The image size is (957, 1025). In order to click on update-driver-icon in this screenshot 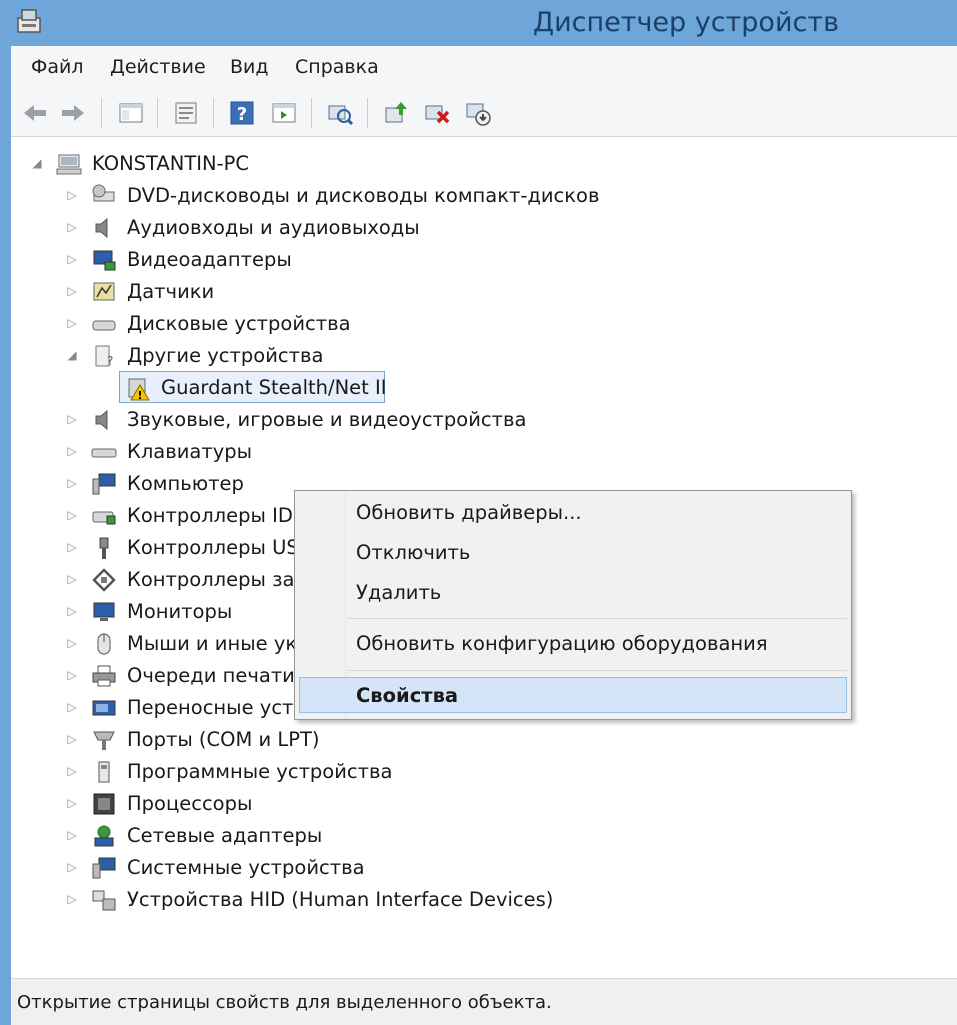, I will do `click(396, 113)`.